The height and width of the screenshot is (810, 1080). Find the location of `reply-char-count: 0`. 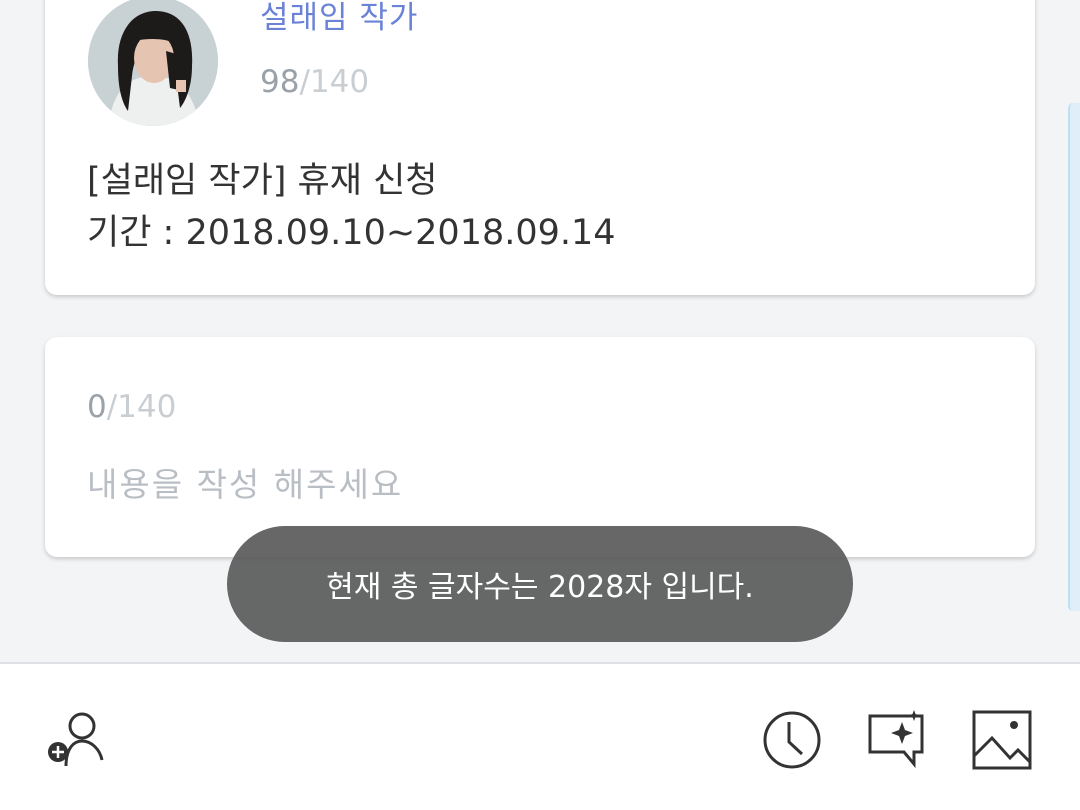

reply-char-count: 0 is located at coordinates (97, 407).